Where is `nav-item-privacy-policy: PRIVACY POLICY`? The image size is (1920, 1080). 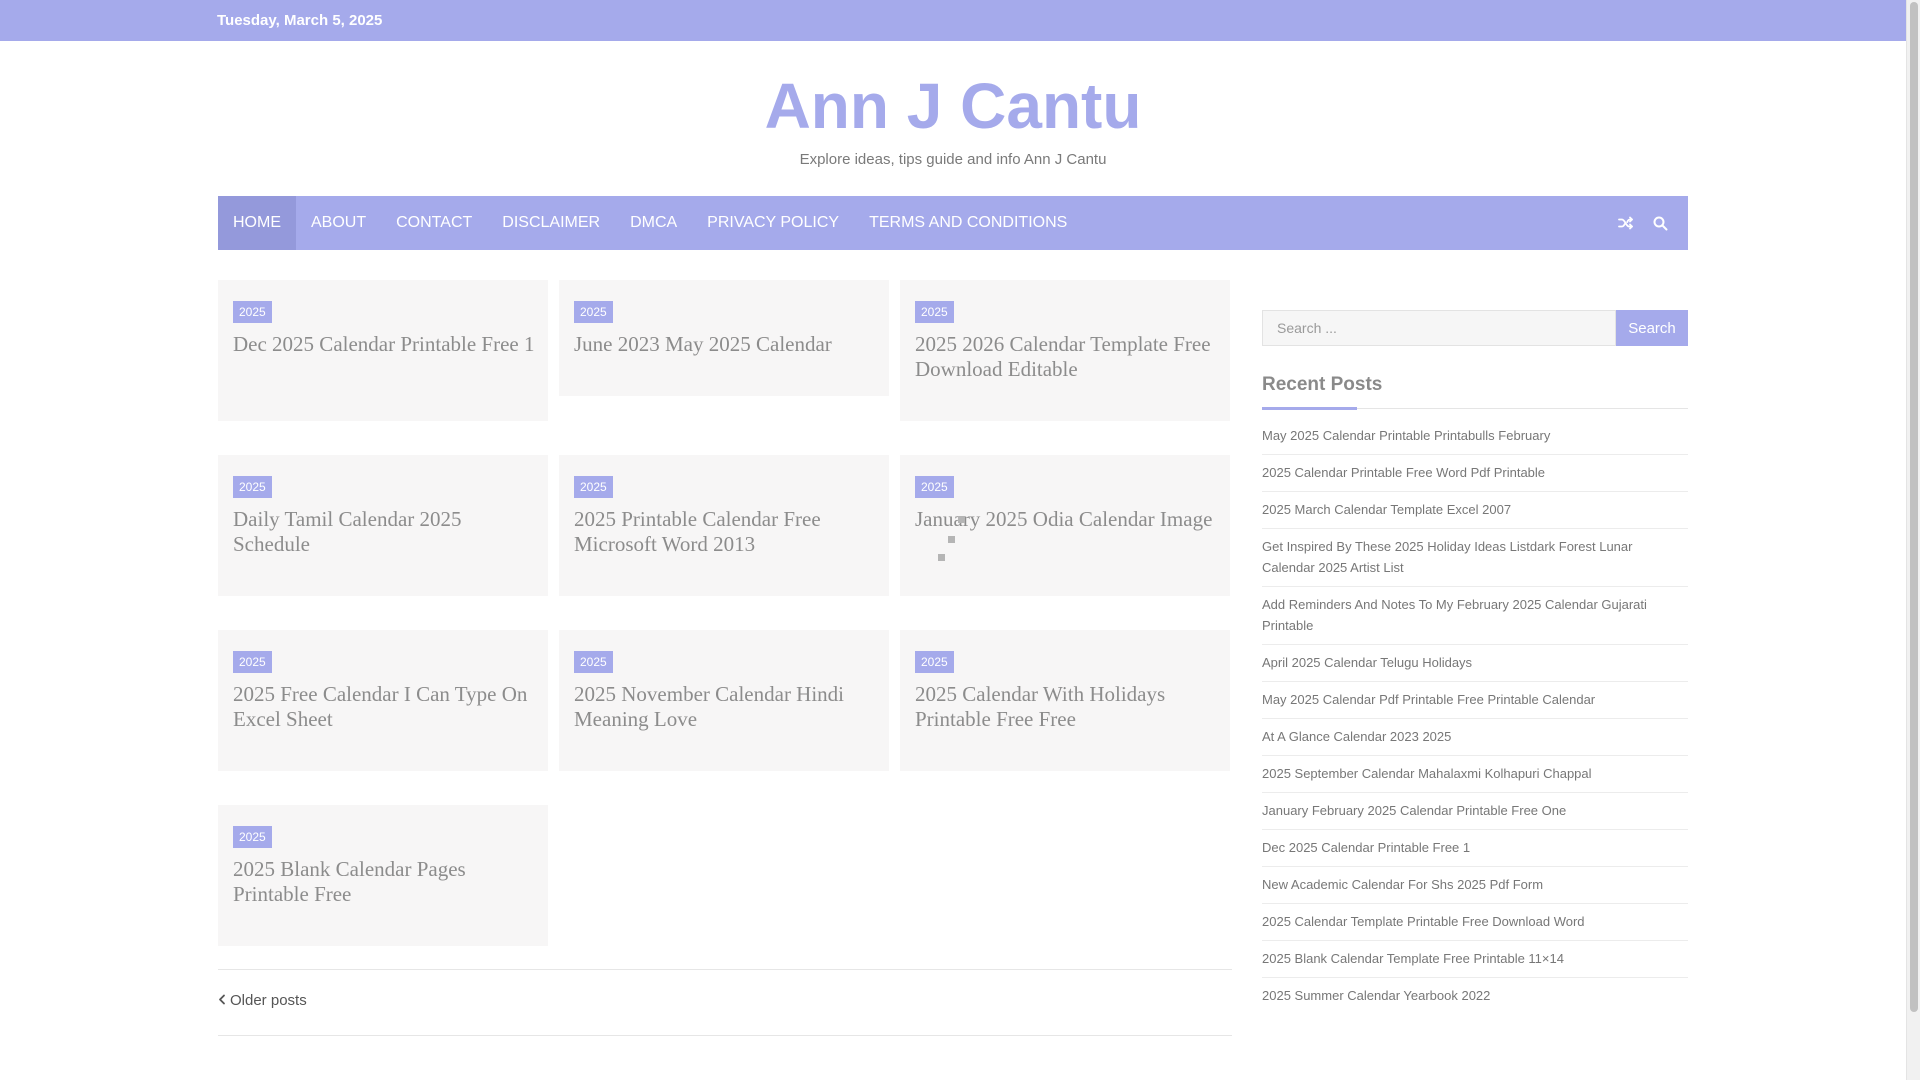 nav-item-privacy-policy: PRIVACY POLICY is located at coordinates (773, 223).